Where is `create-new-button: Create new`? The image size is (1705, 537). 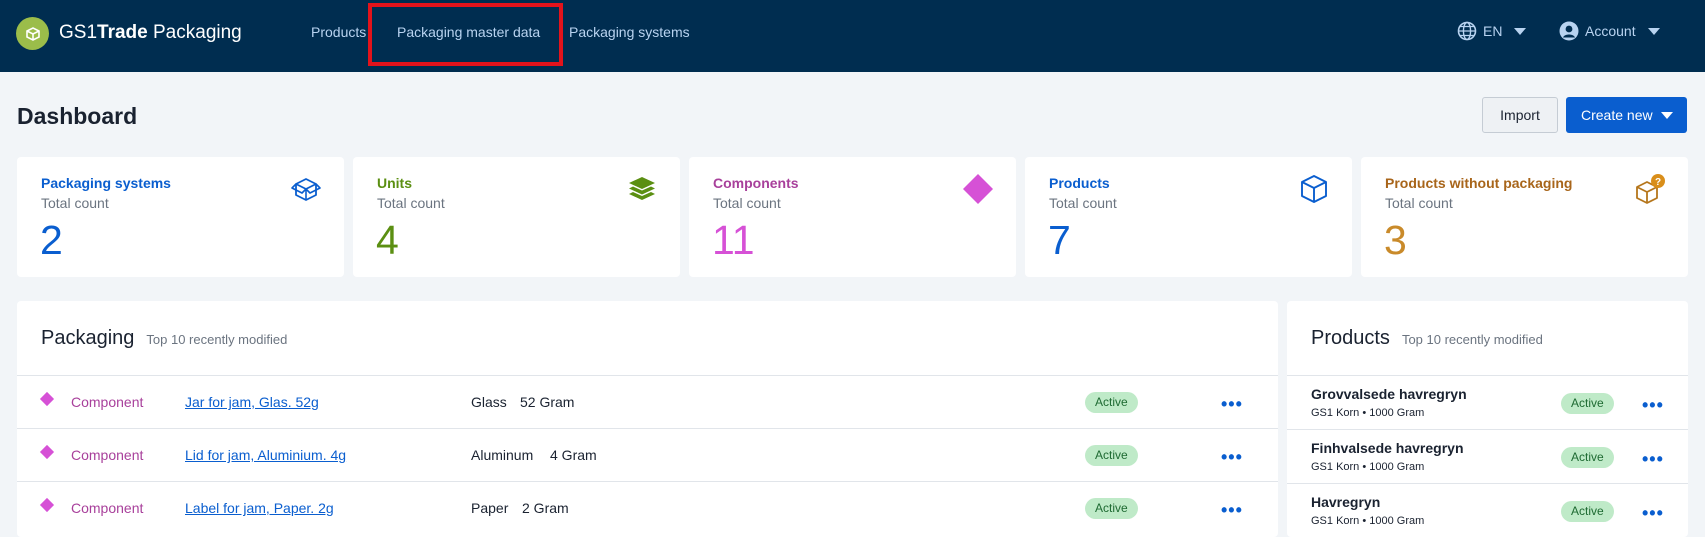
create-new-button: Create new is located at coordinates (1626, 115).